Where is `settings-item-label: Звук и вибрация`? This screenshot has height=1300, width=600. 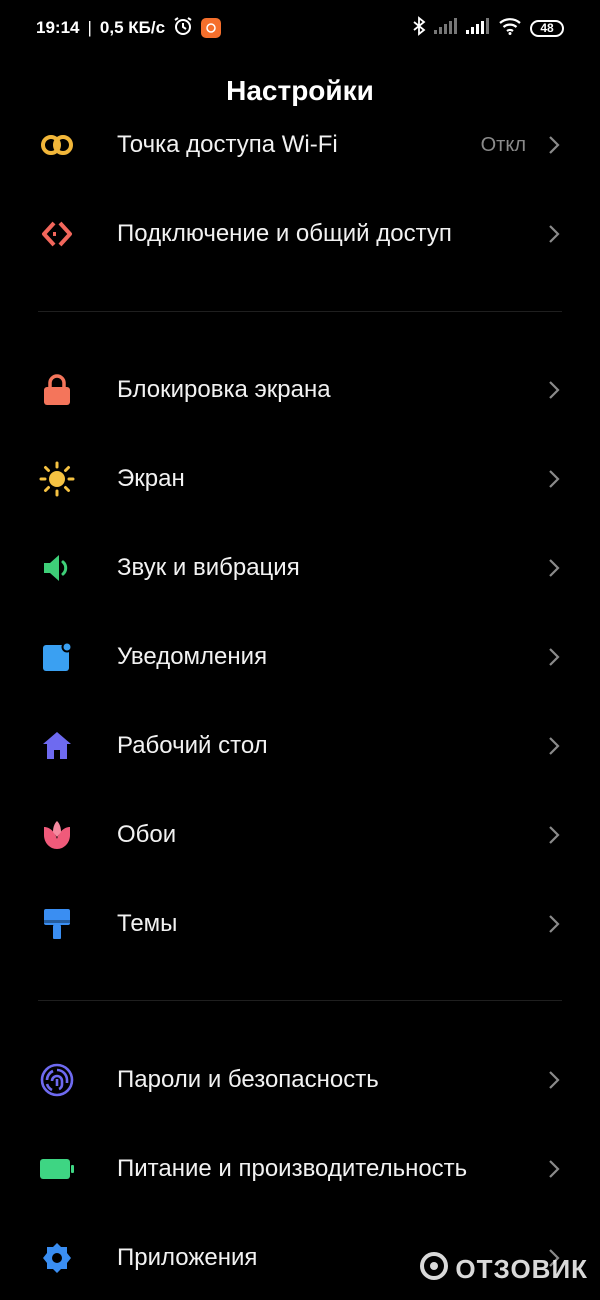
settings-item-label: Звук и вибрация is located at coordinates (208, 567).